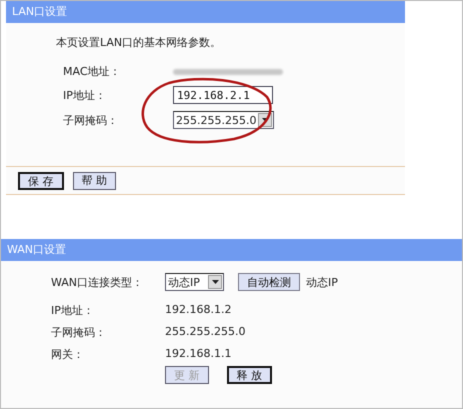  What do you see at coordinates (205, 332) in the screenshot?
I see `field-value: 255.255.255.0` at bounding box center [205, 332].